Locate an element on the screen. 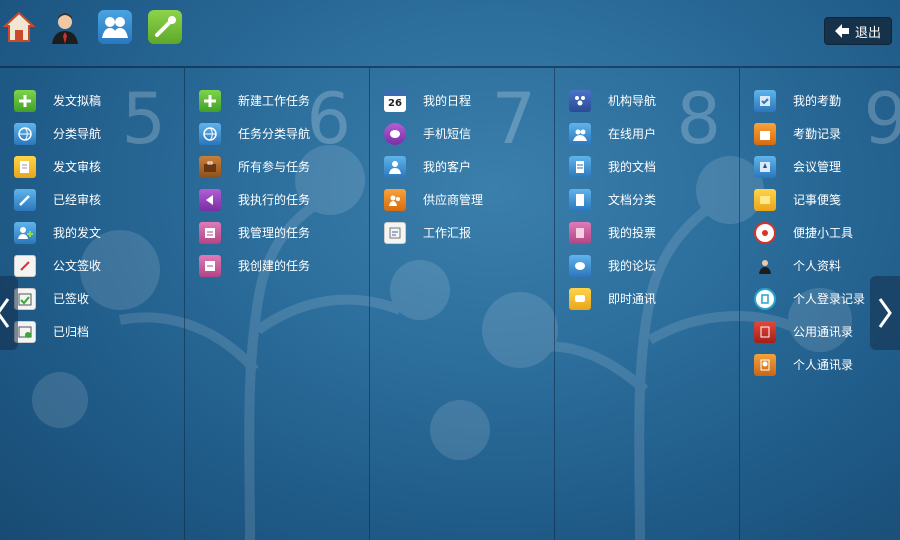  menu-list: 发文拟稿 分类导航 发文审核 已经审核 我的发文 公文签收 已签收 已归档 is located at coordinates (57, 216).